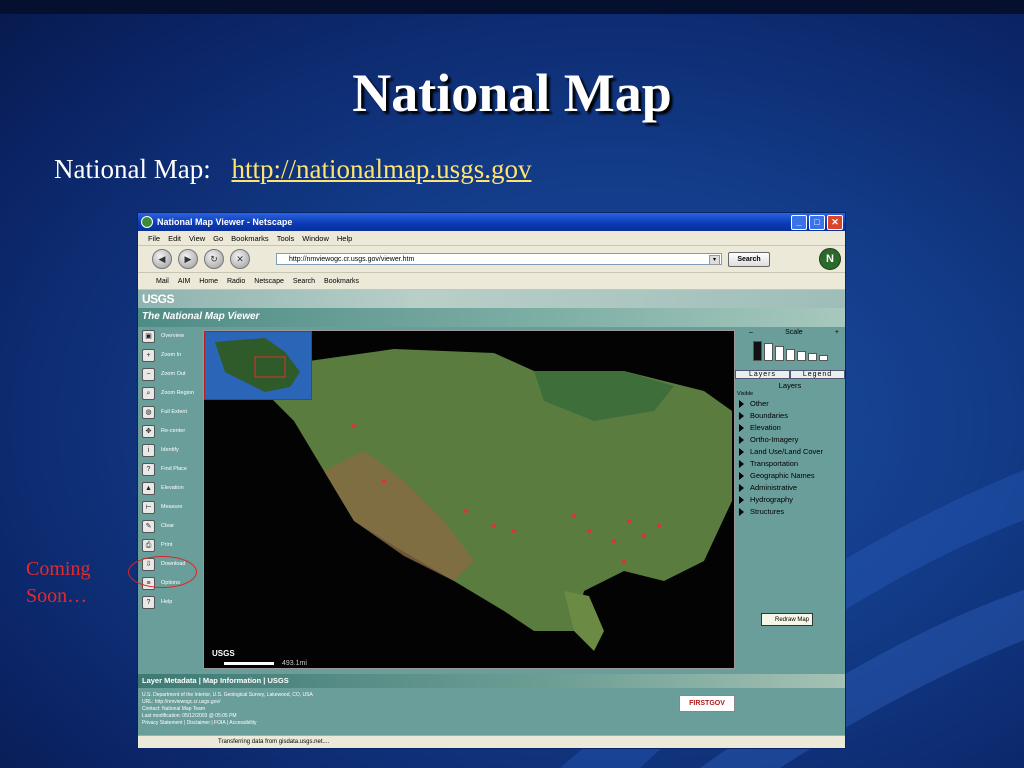 The height and width of the screenshot is (768, 1024). Describe the element at coordinates (174, 238) in the screenshot. I see `menu-edit: Edit` at that location.